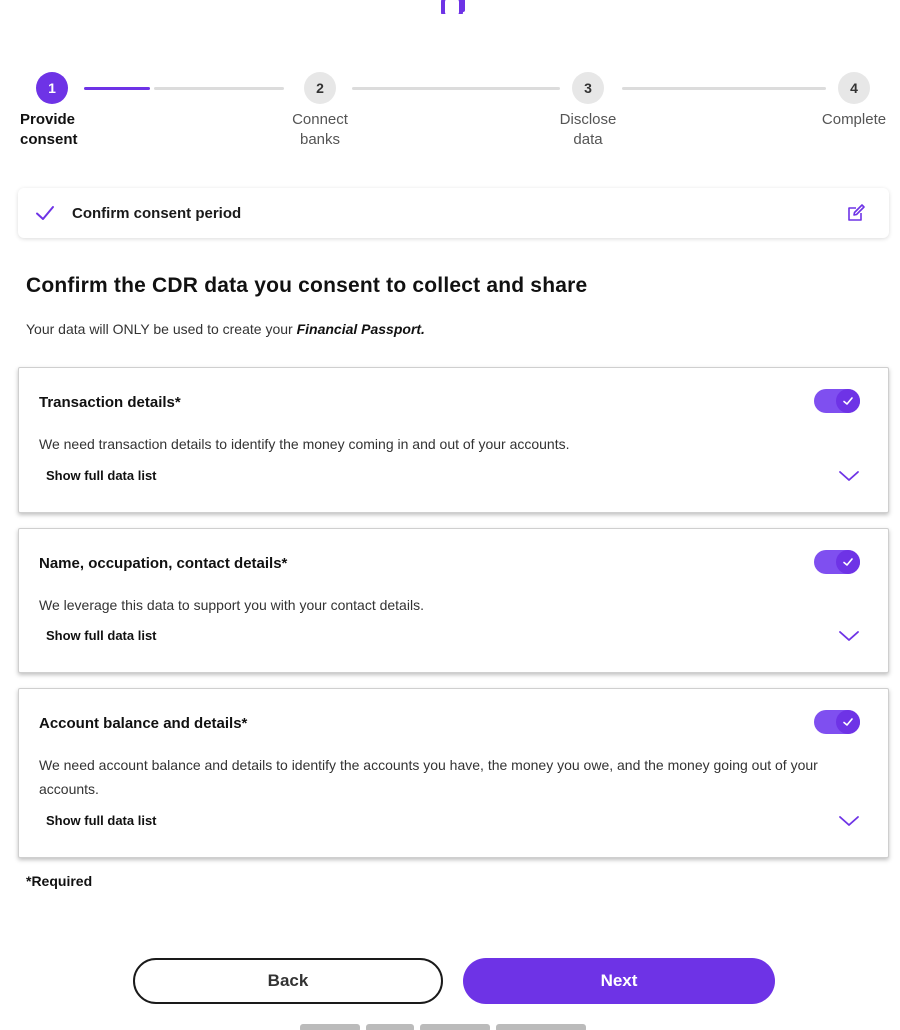  I want to click on step-label: Disclose data, so click(588, 129).